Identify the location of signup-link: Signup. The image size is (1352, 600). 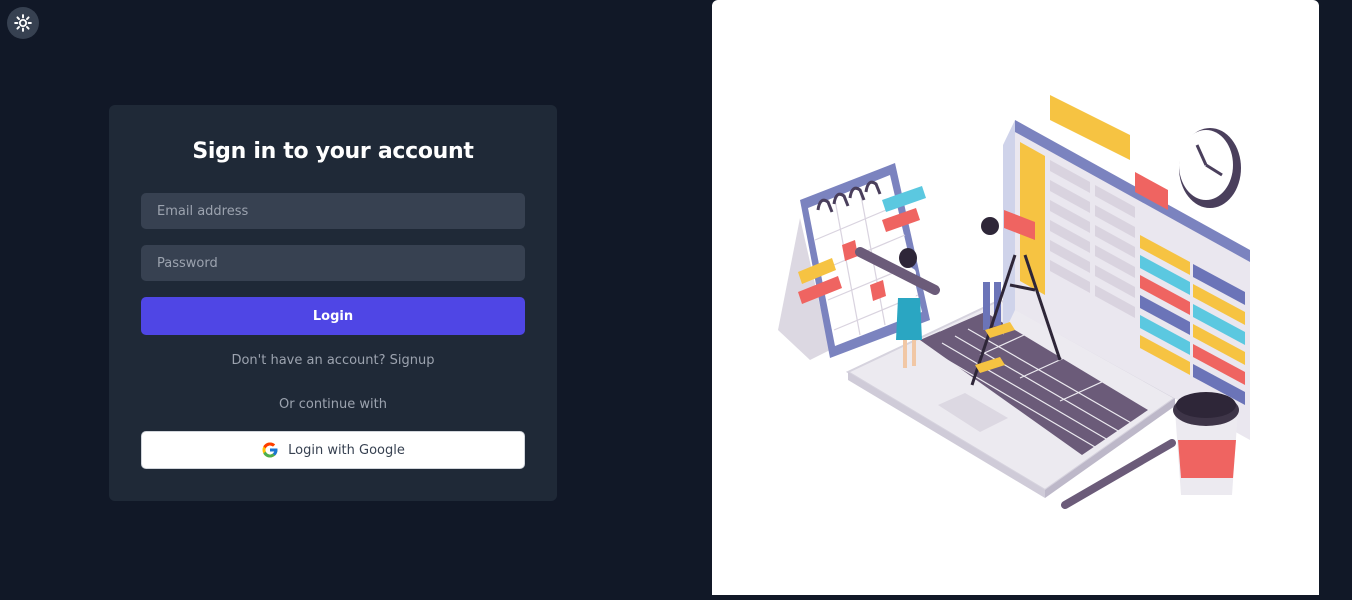
(412, 360).